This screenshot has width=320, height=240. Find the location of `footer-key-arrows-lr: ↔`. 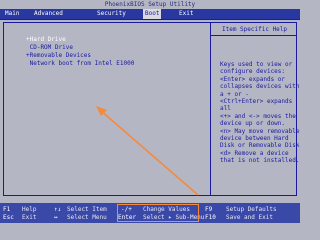

footer-key-arrows-lr: ↔ is located at coordinates (56, 217).